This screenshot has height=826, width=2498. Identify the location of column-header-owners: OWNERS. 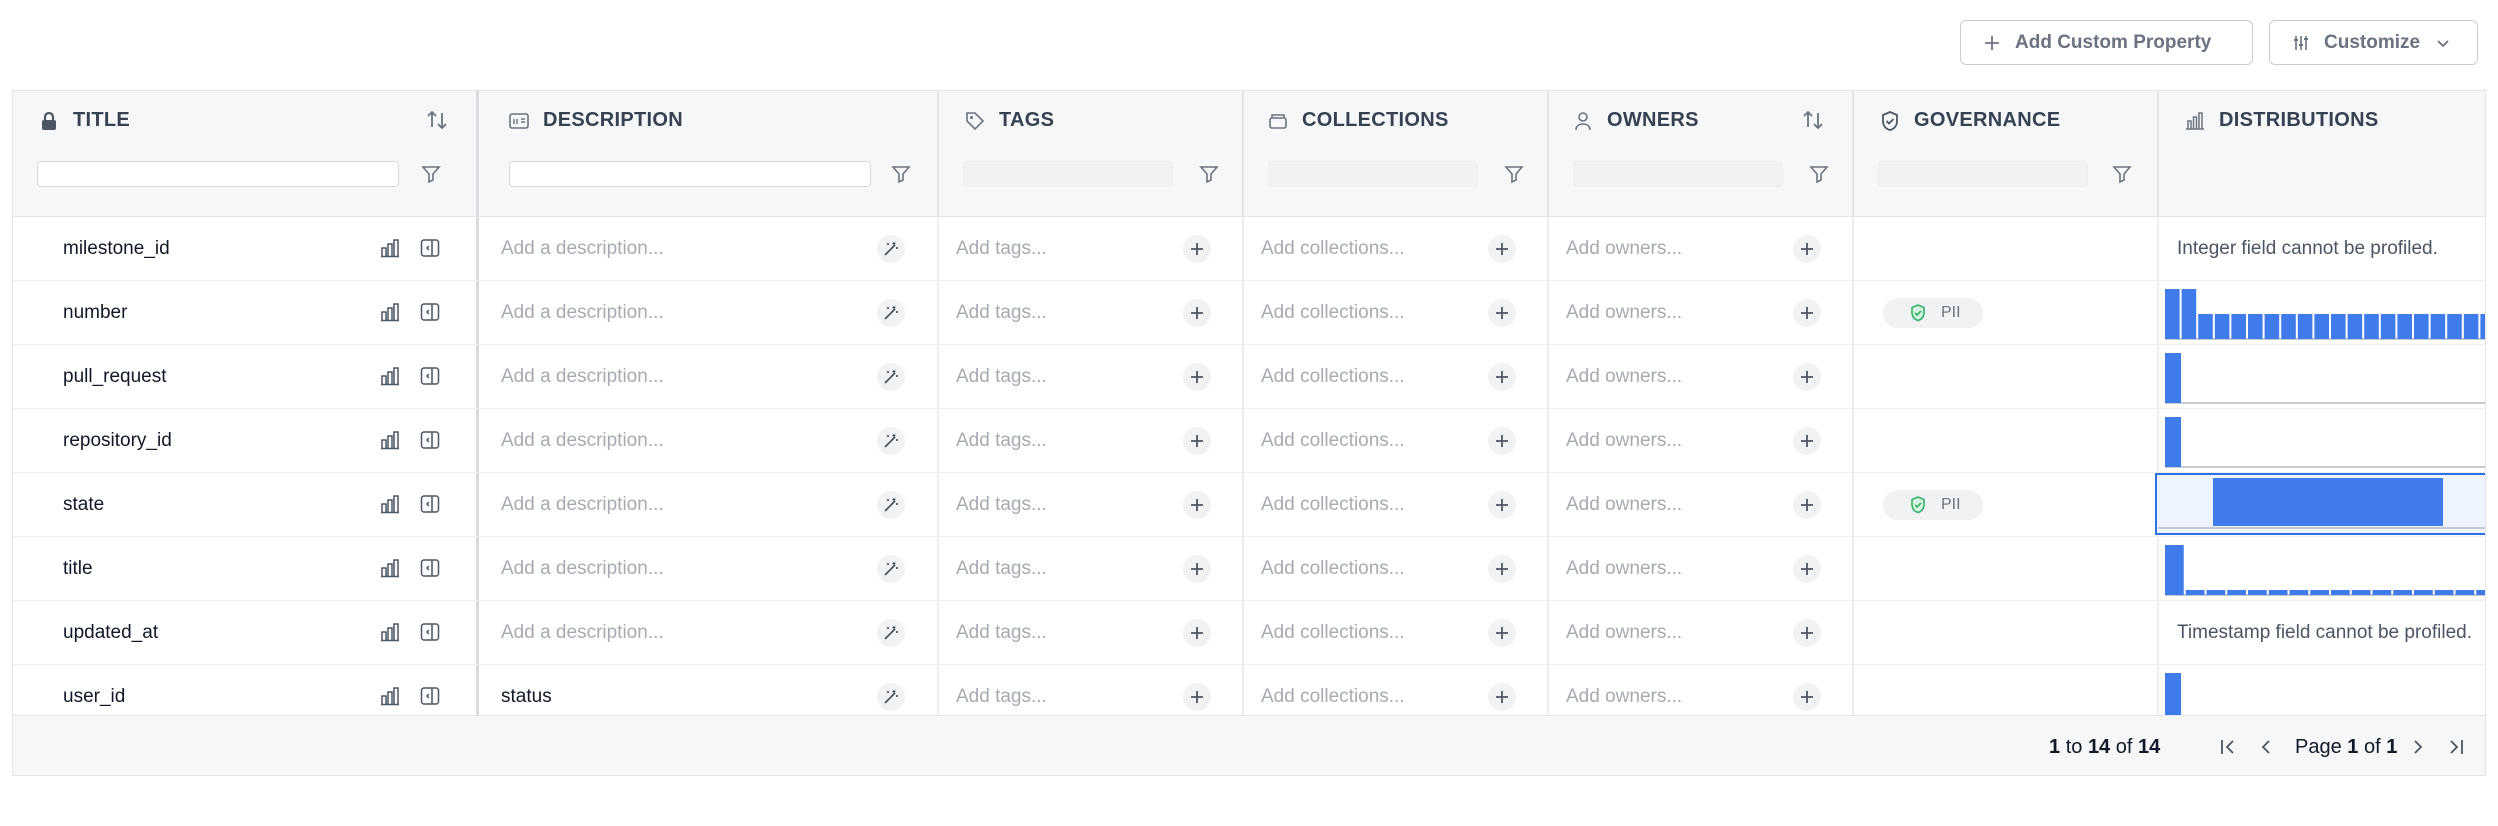
(1700, 154).